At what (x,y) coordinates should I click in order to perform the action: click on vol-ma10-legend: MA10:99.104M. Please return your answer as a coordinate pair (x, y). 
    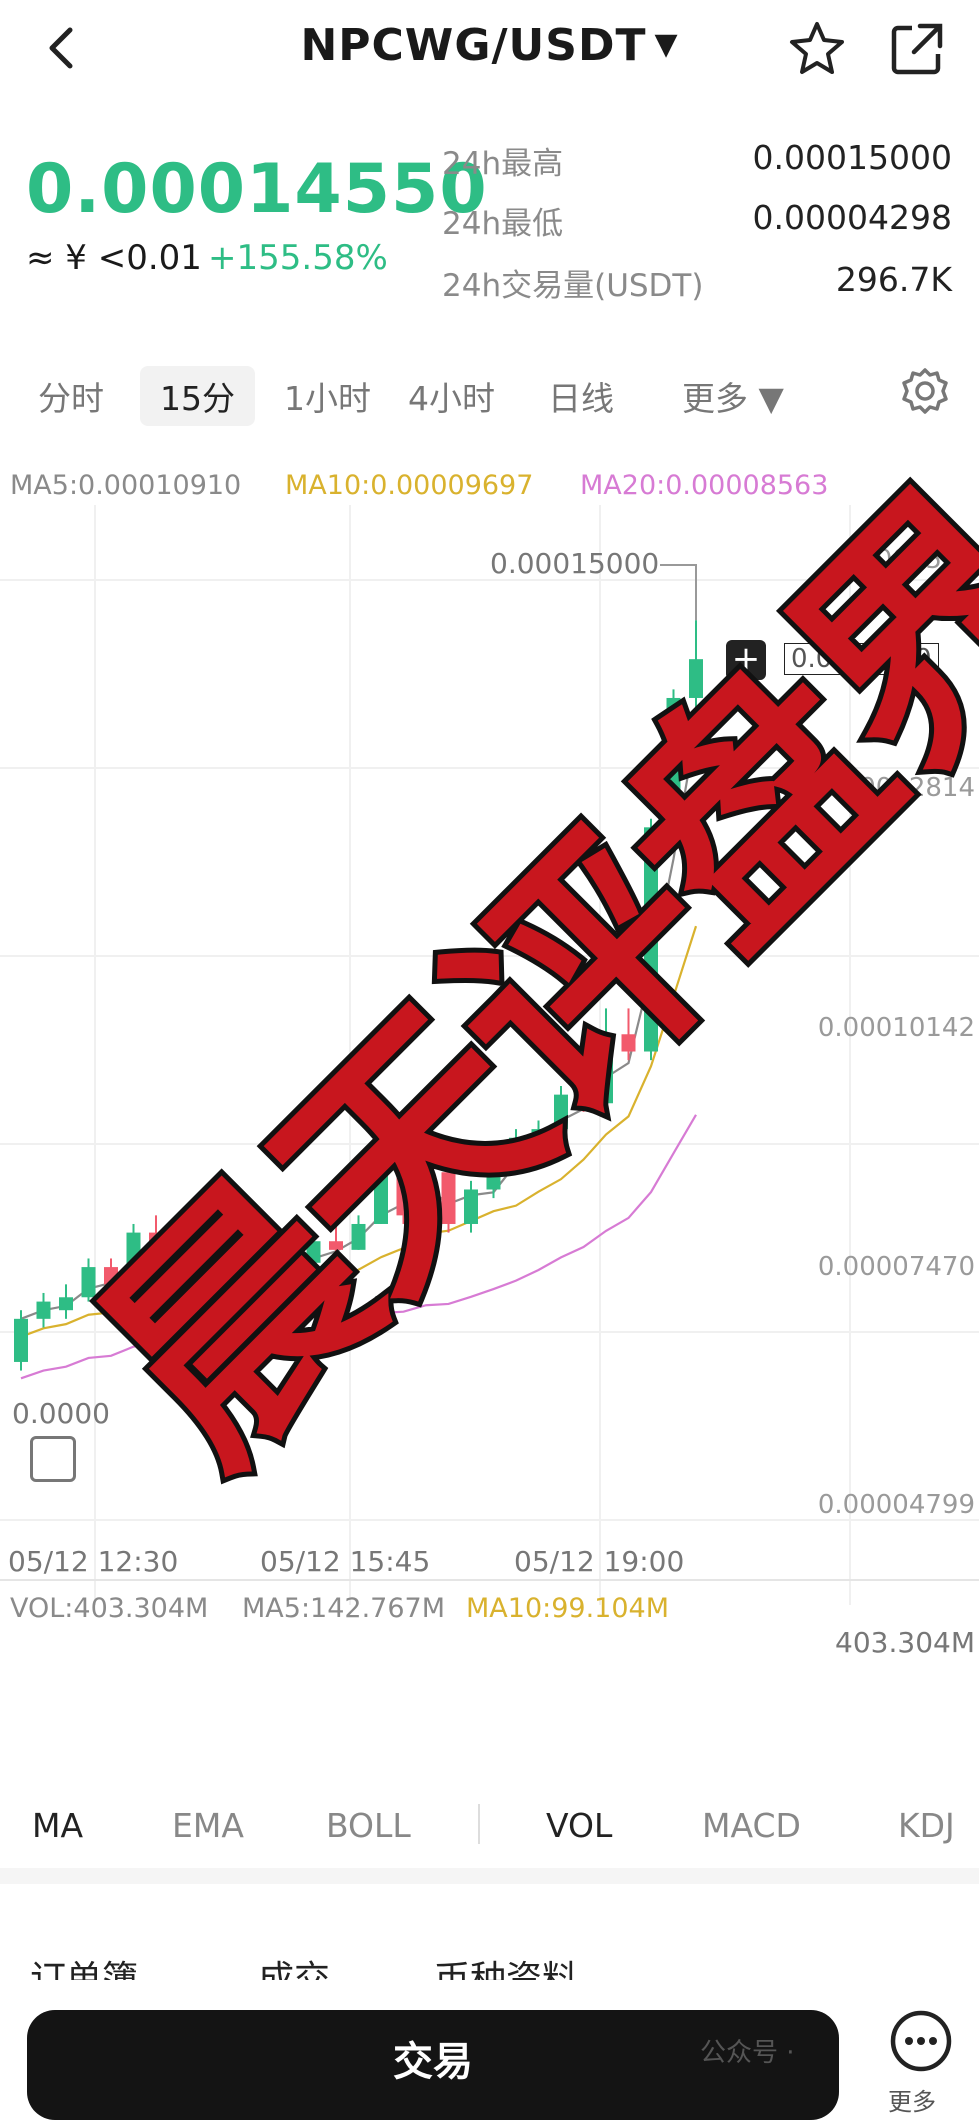
    Looking at the image, I should click on (567, 1608).